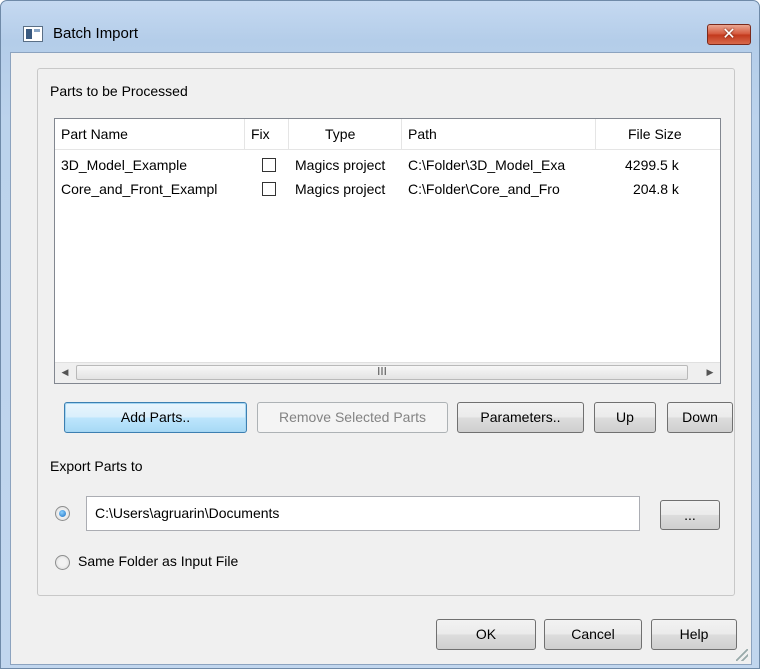 The image size is (762, 671). What do you see at coordinates (150, 134) in the screenshot?
I see `column-header-part-name: Part Name` at bounding box center [150, 134].